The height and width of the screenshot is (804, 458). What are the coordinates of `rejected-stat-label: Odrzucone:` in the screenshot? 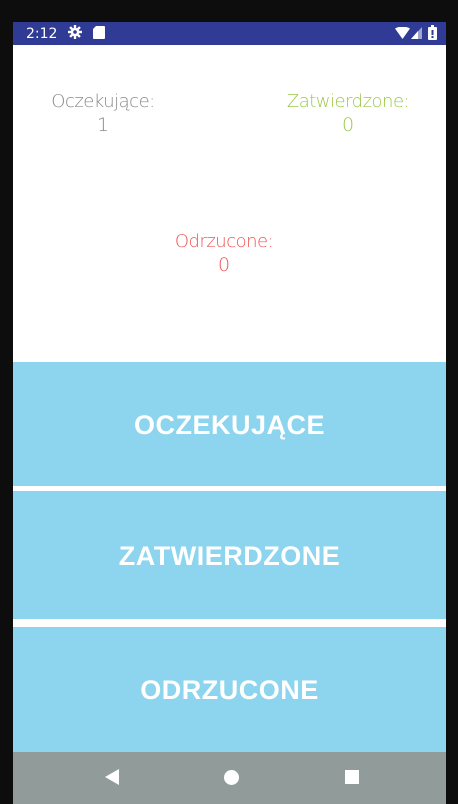 It's located at (224, 241).